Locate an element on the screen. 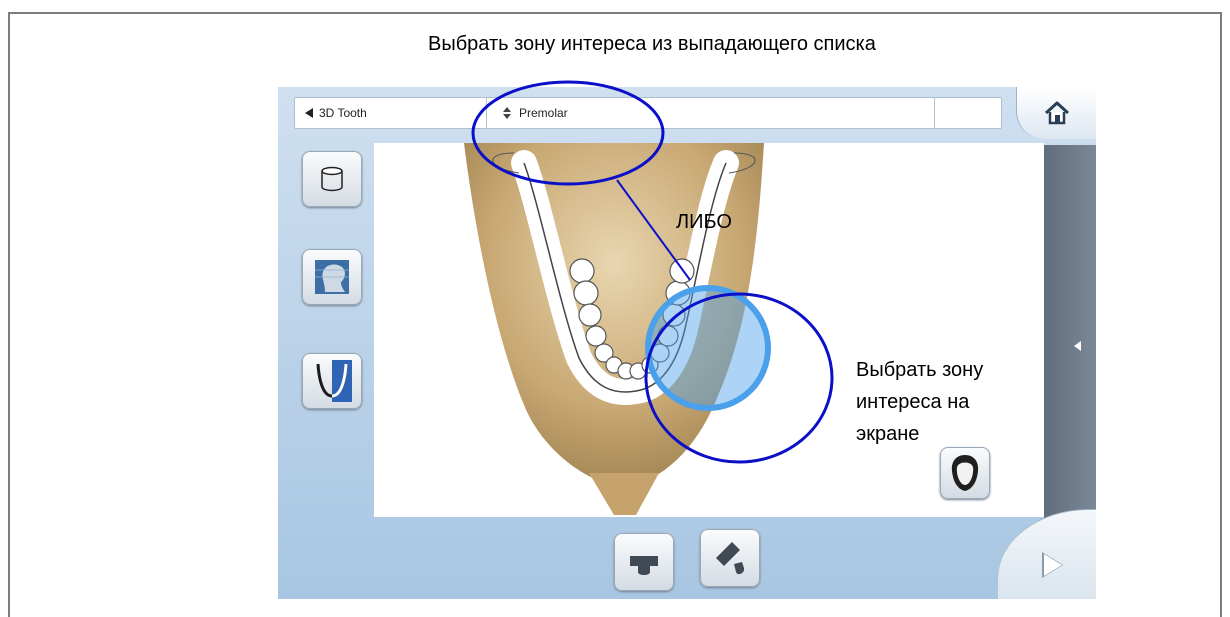  bite-block-icon is located at coordinates (644, 565).